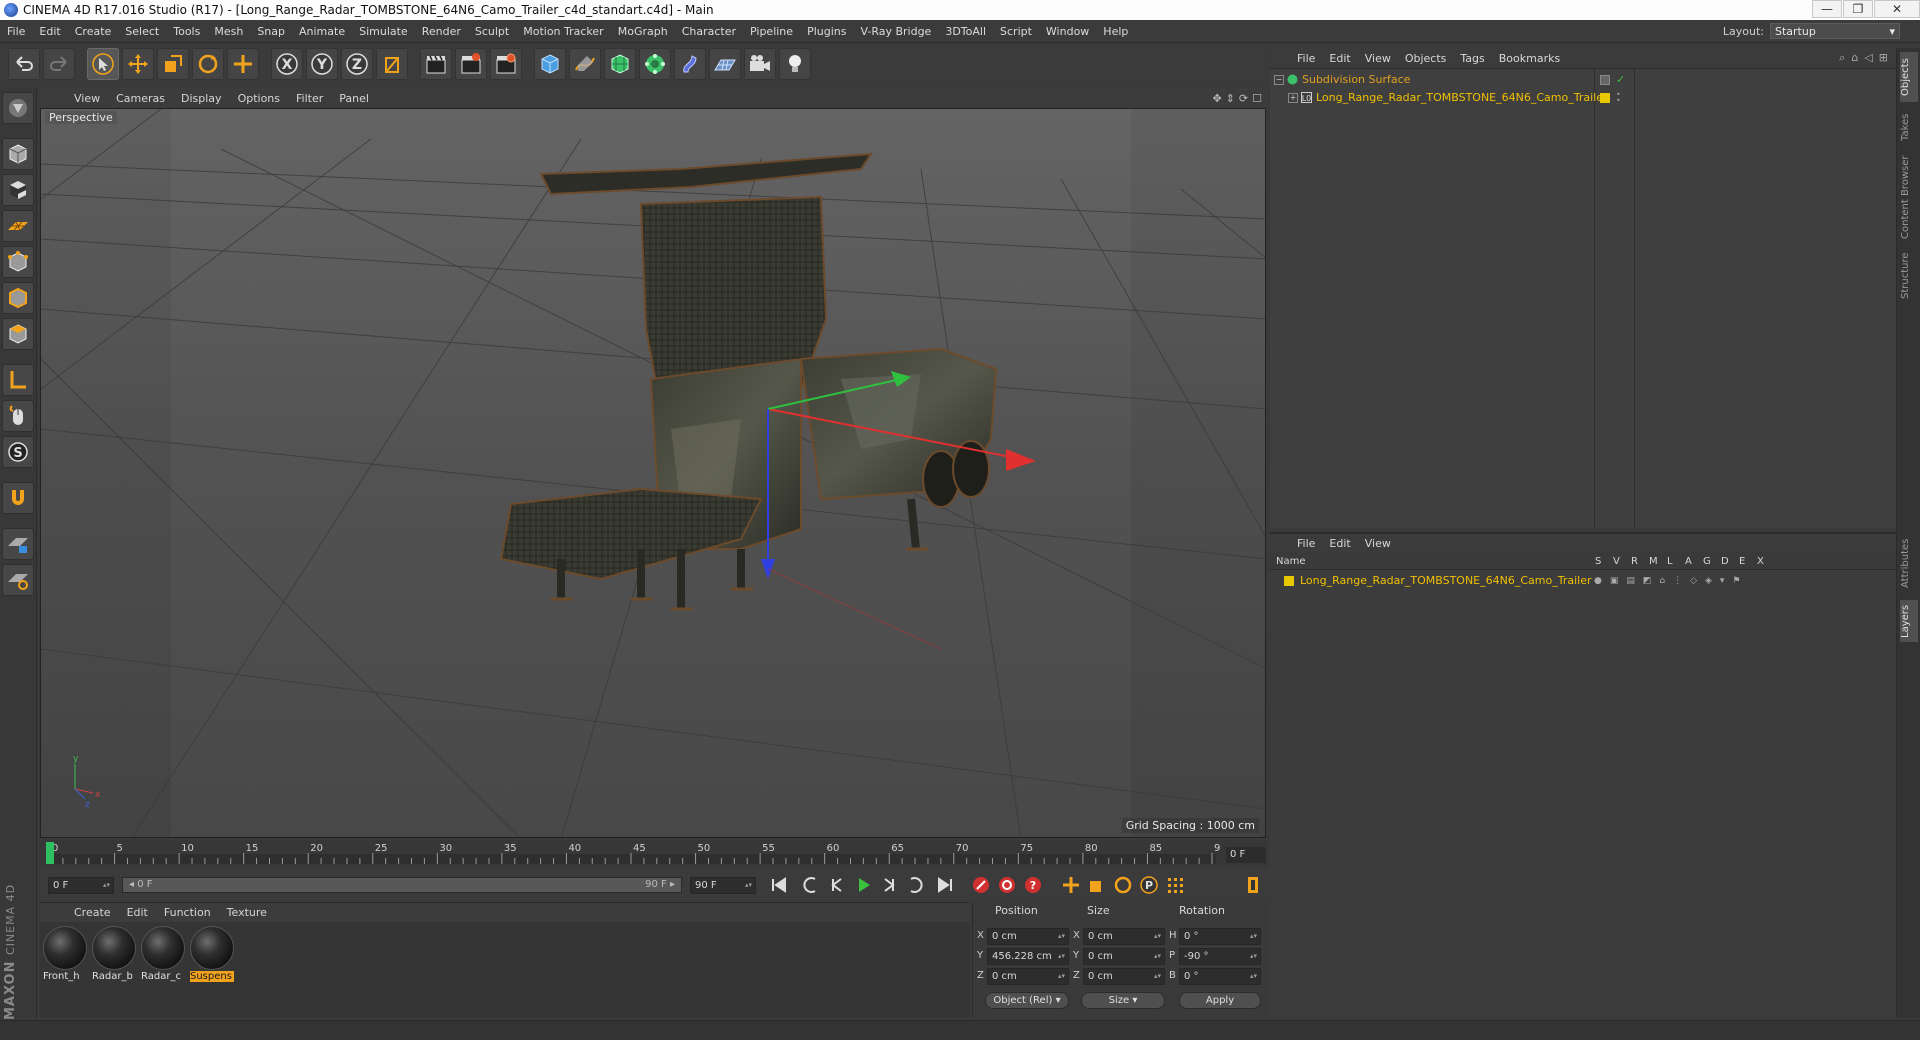 The height and width of the screenshot is (1040, 1920). Describe the element at coordinates (1909, 276) in the screenshot. I see `tab-structure: Structure` at that location.